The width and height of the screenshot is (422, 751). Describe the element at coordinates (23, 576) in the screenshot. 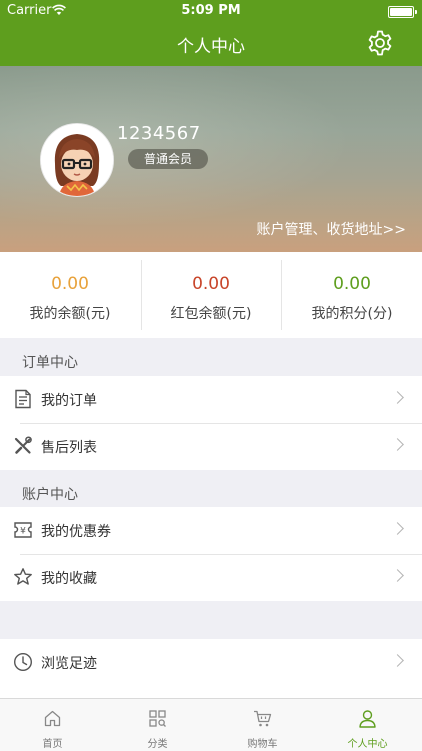

I see `star-icon` at that location.